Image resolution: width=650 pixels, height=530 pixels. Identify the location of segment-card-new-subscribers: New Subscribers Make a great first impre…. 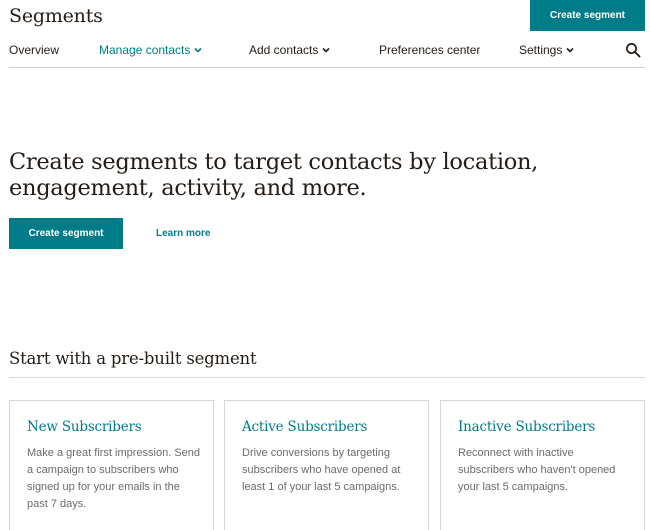
(111, 465).